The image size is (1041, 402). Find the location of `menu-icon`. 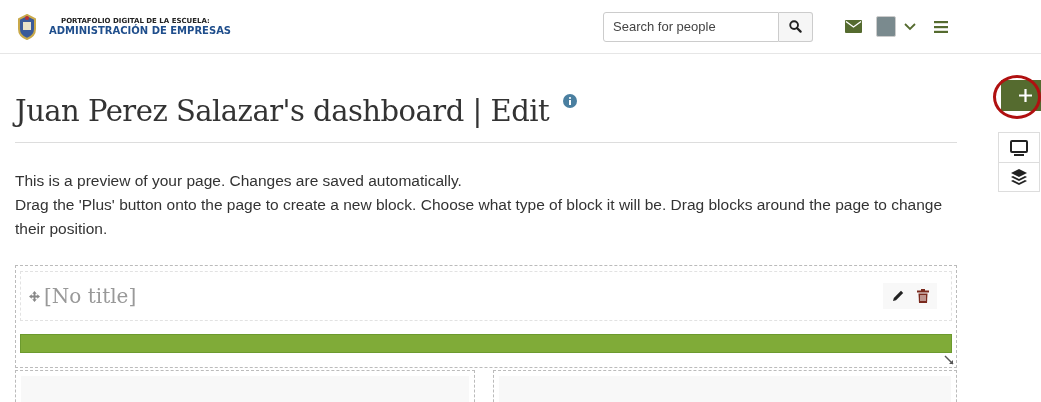

menu-icon is located at coordinates (941, 26).